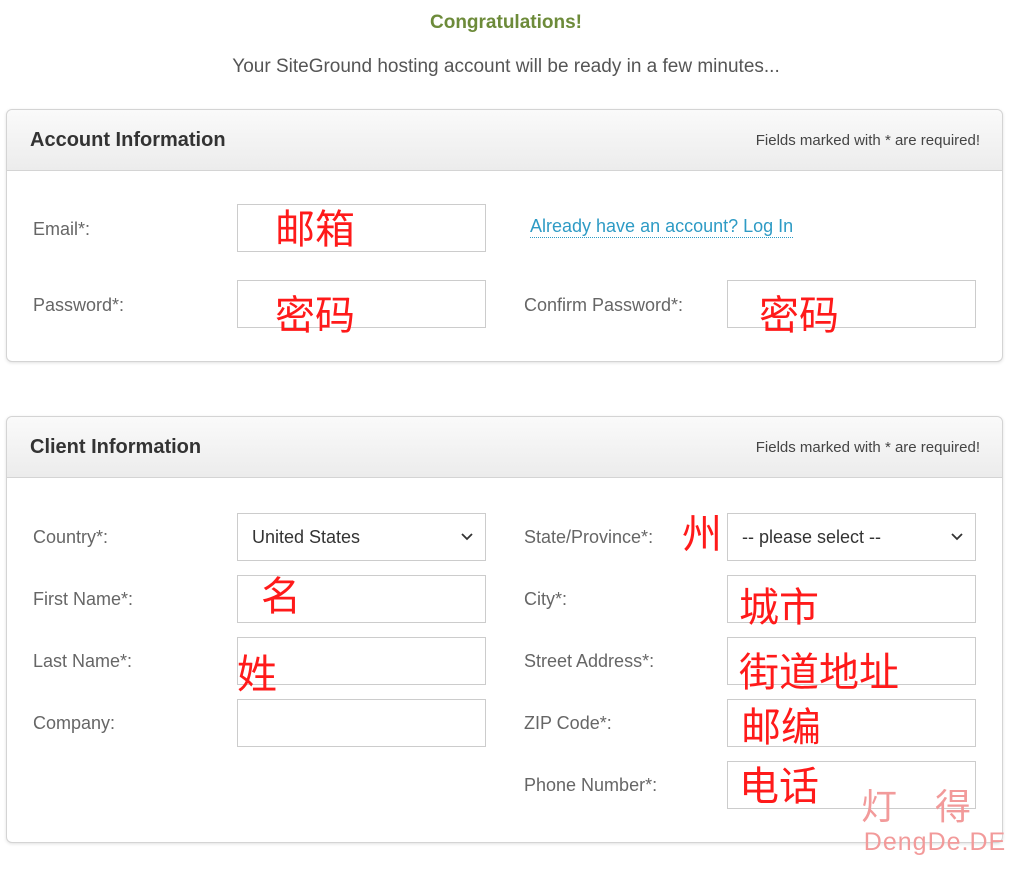 The image size is (1024, 869). Describe the element at coordinates (62, 229) in the screenshot. I see `email-label: Email*:` at that location.